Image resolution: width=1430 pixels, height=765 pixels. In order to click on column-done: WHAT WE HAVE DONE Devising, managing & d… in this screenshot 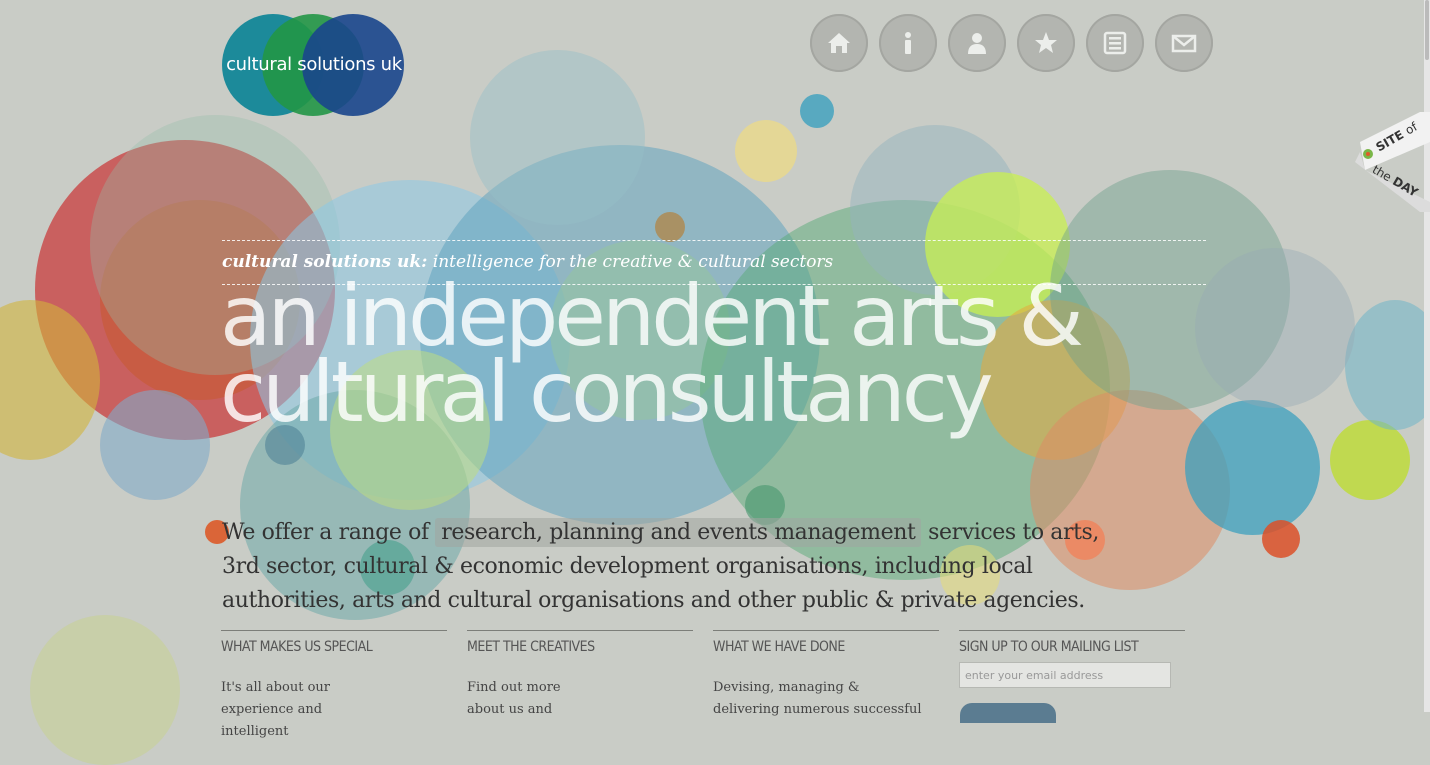, I will do `click(826, 675)`.